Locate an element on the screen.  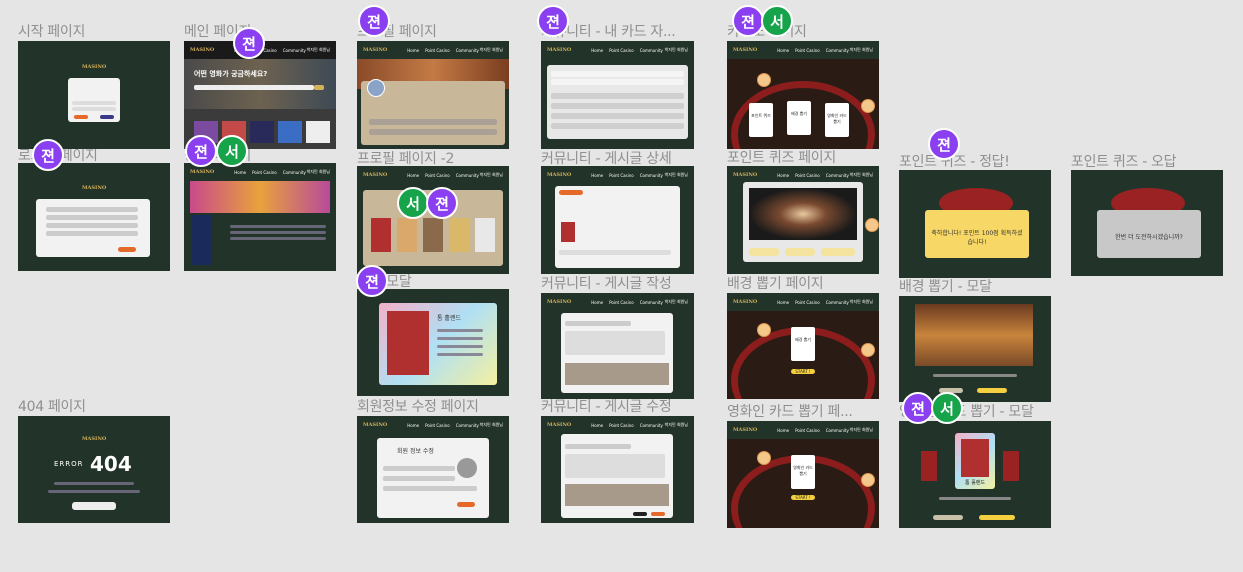
start-signup-button is located at coordinates (107, 117).